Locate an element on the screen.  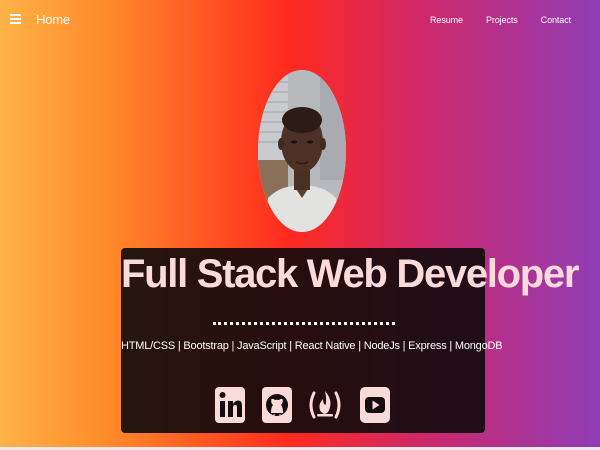
nav-link-resume: Resume is located at coordinates (446, 20).